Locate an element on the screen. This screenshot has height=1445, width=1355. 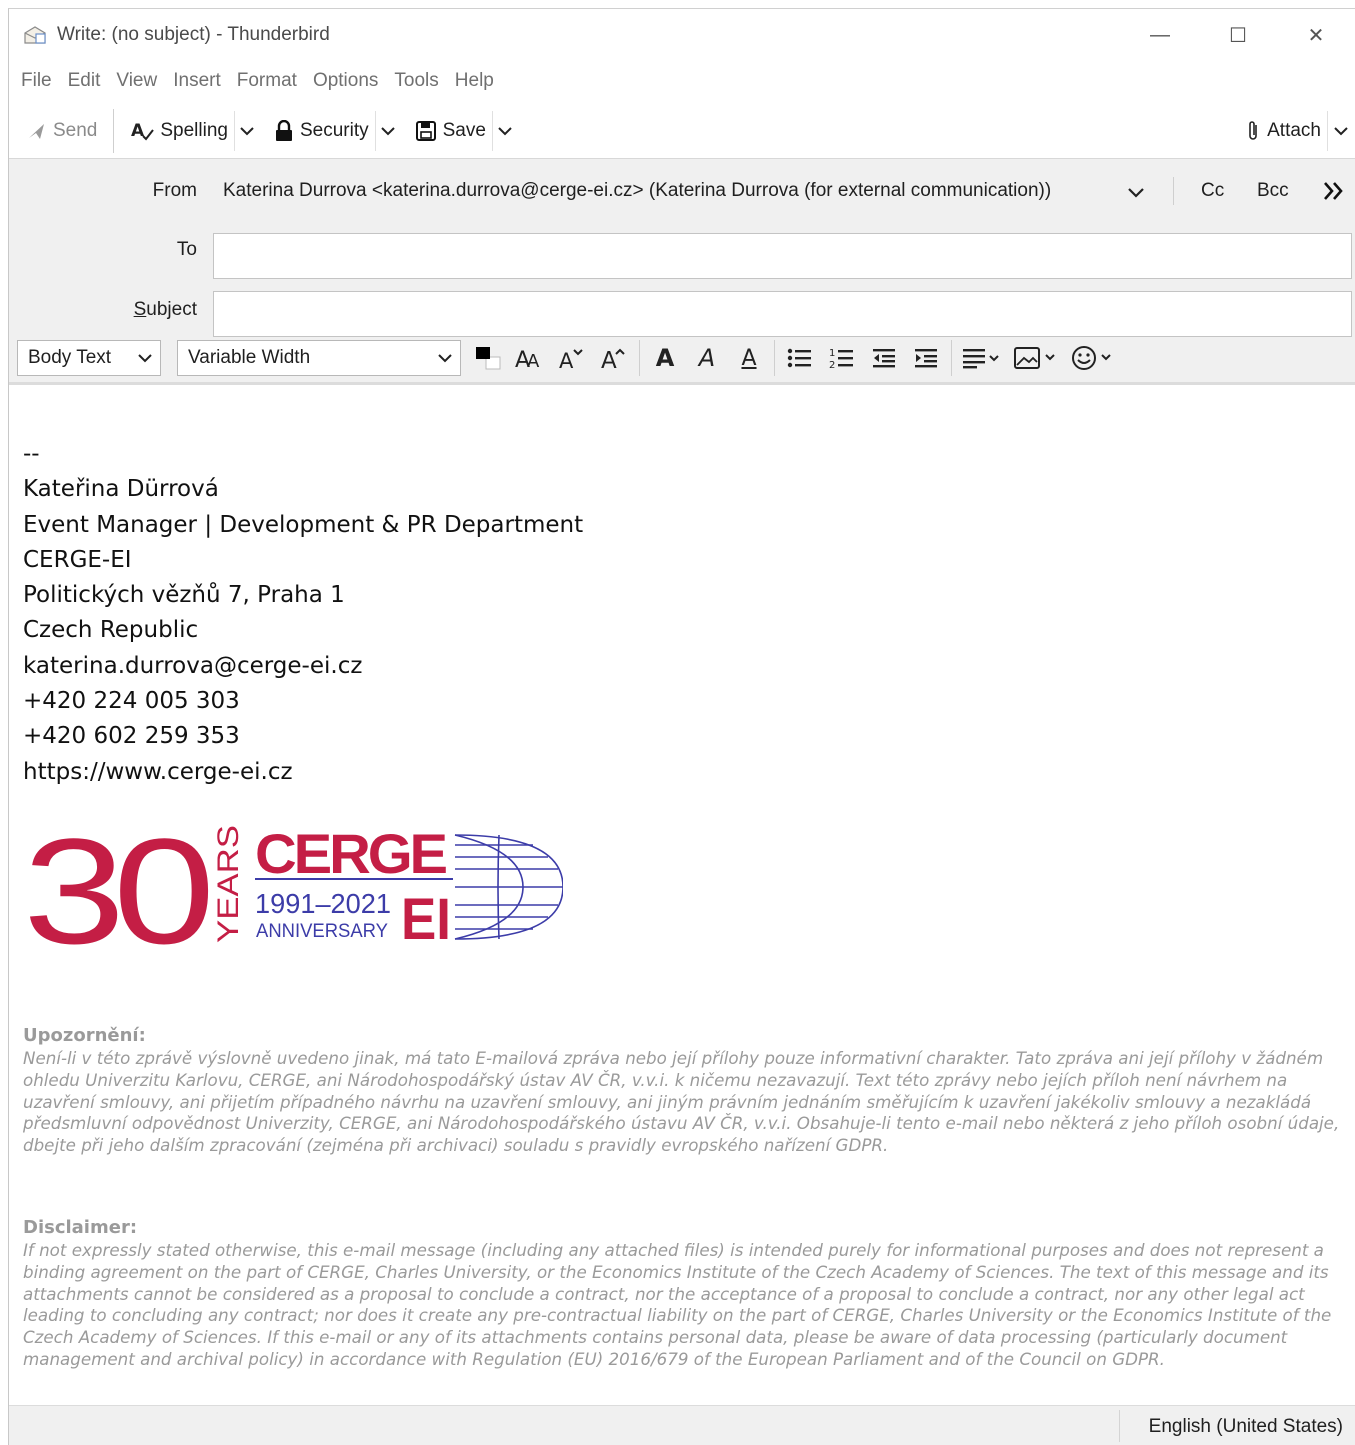
signature-phone-1: +420 224 005 303 is located at coordinates (131, 701).